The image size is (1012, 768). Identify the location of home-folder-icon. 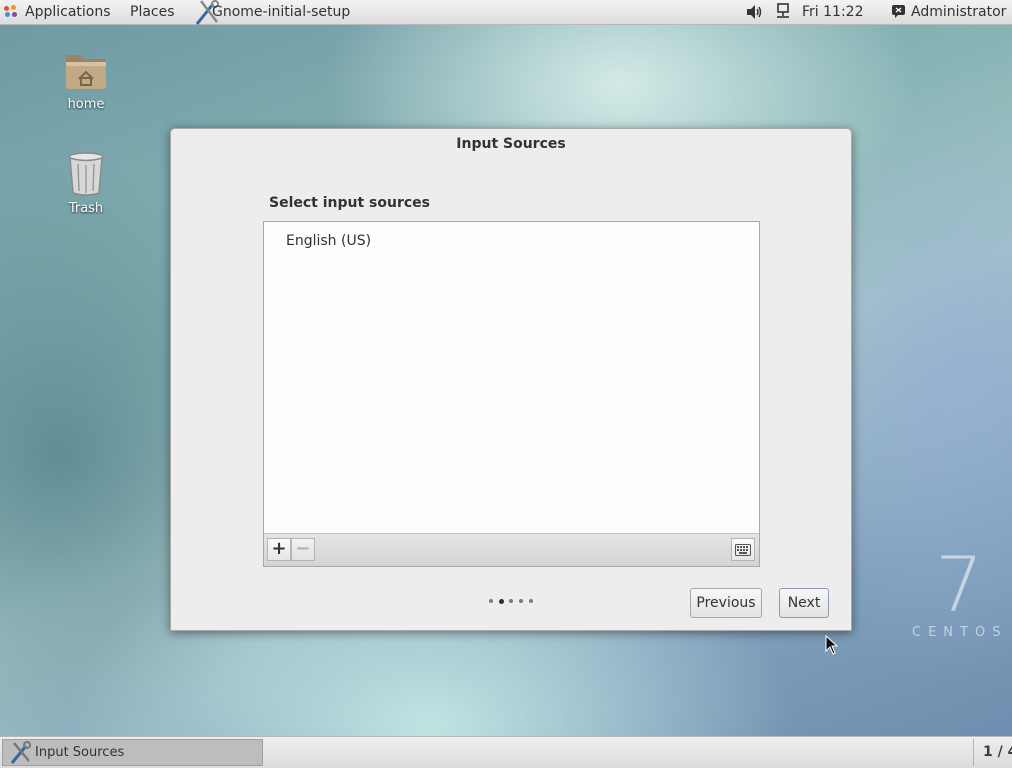
(86, 72).